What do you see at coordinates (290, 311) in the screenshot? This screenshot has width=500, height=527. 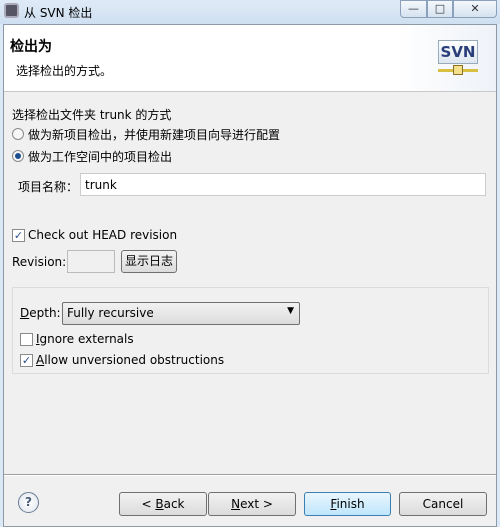 I see `chevron-down-icon: ▼` at bounding box center [290, 311].